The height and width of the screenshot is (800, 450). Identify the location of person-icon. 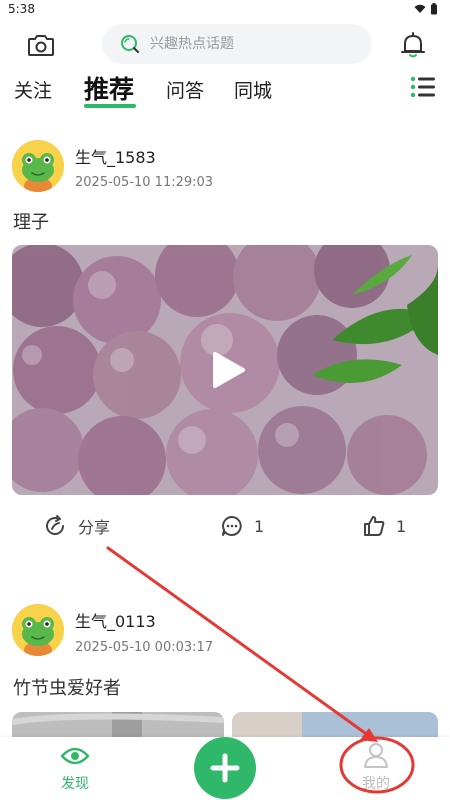
(376, 755).